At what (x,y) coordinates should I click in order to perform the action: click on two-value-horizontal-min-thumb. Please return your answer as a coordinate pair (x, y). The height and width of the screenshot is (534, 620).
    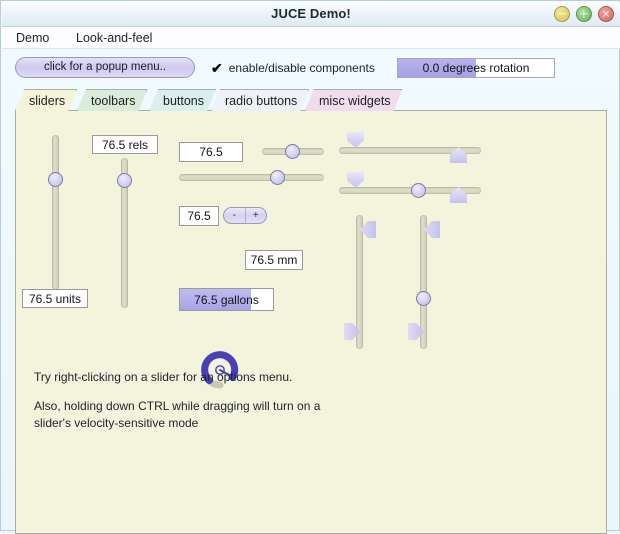
    Looking at the image, I should click on (355, 140).